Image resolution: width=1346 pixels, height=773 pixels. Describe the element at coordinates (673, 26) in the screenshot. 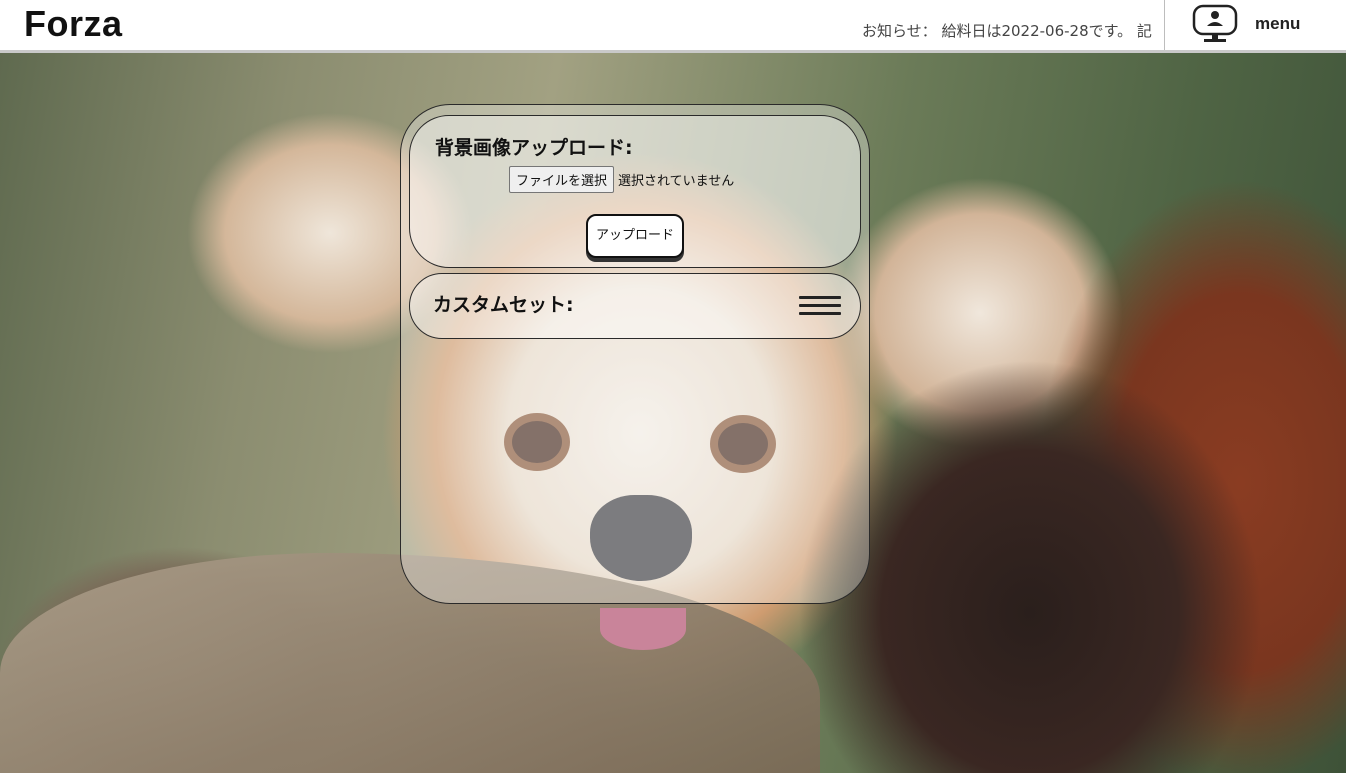

I see `top-header: Forza お知らせ： 給料日は2022-06-28です。 記 menu` at that location.